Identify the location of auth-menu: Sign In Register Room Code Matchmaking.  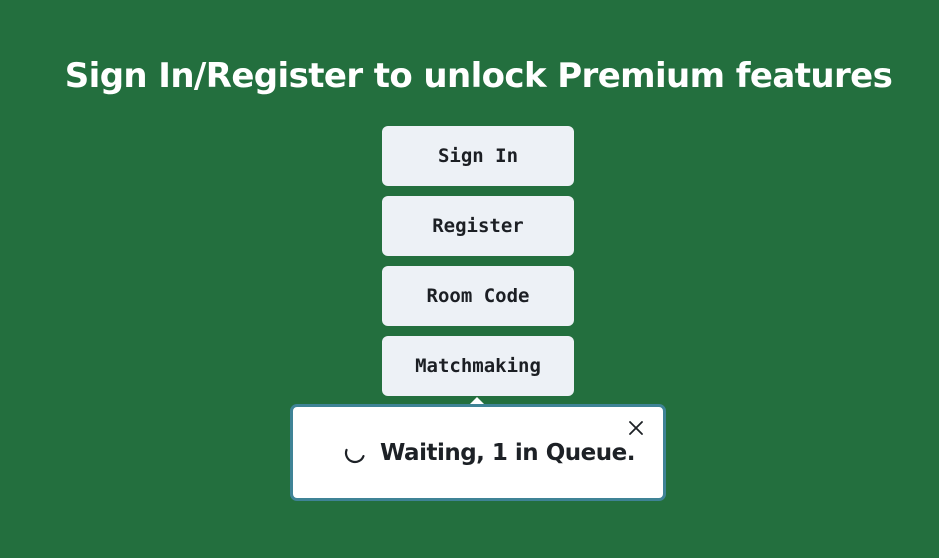
(478, 266).